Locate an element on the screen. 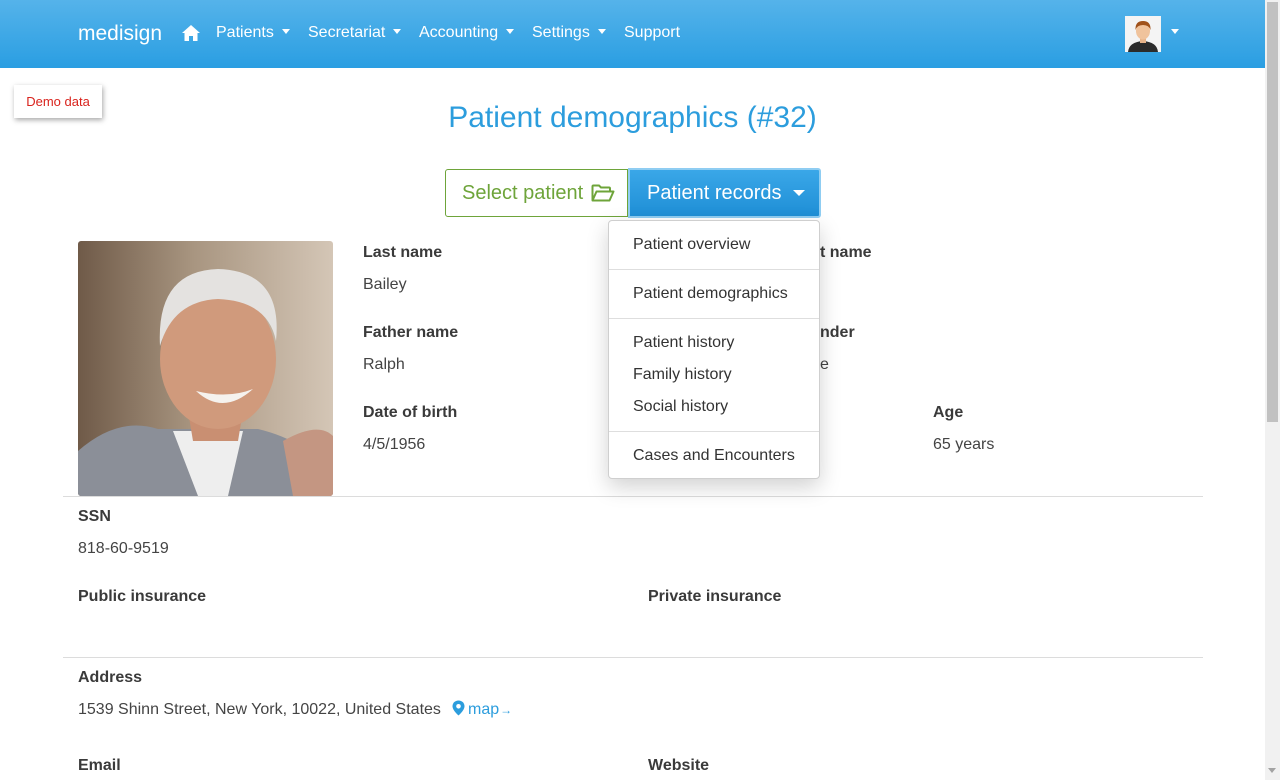 Image resolution: width=1280 pixels, height=780 pixels. select-patient-button: Select patient is located at coordinates (536, 193).